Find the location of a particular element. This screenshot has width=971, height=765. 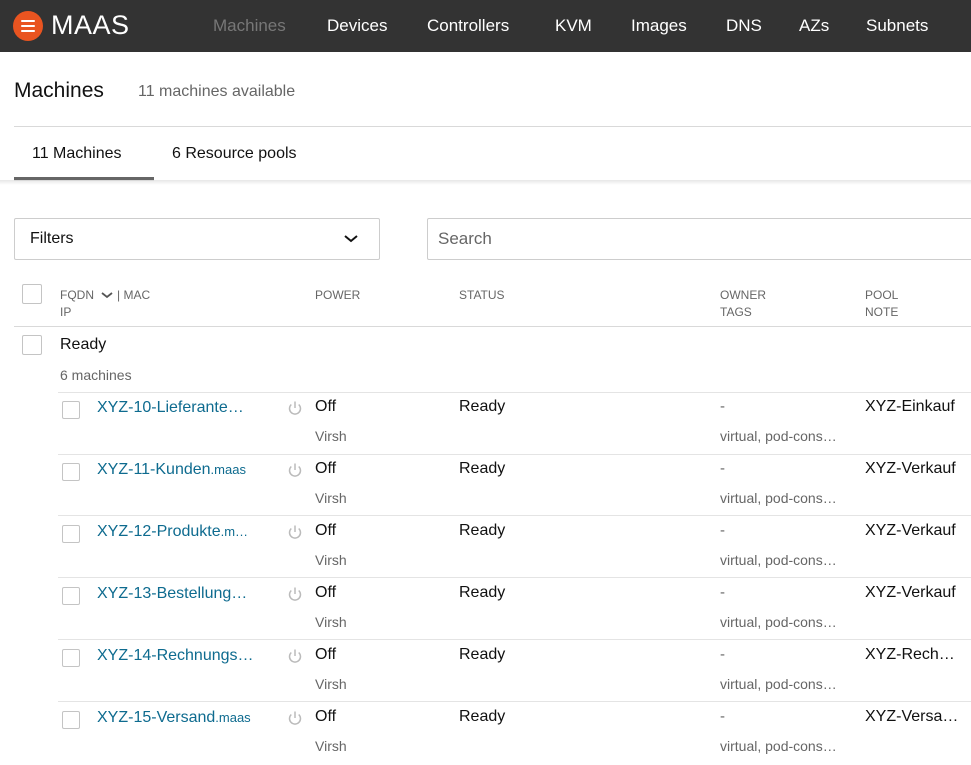

note-header: NOTE is located at coordinates (881, 312).